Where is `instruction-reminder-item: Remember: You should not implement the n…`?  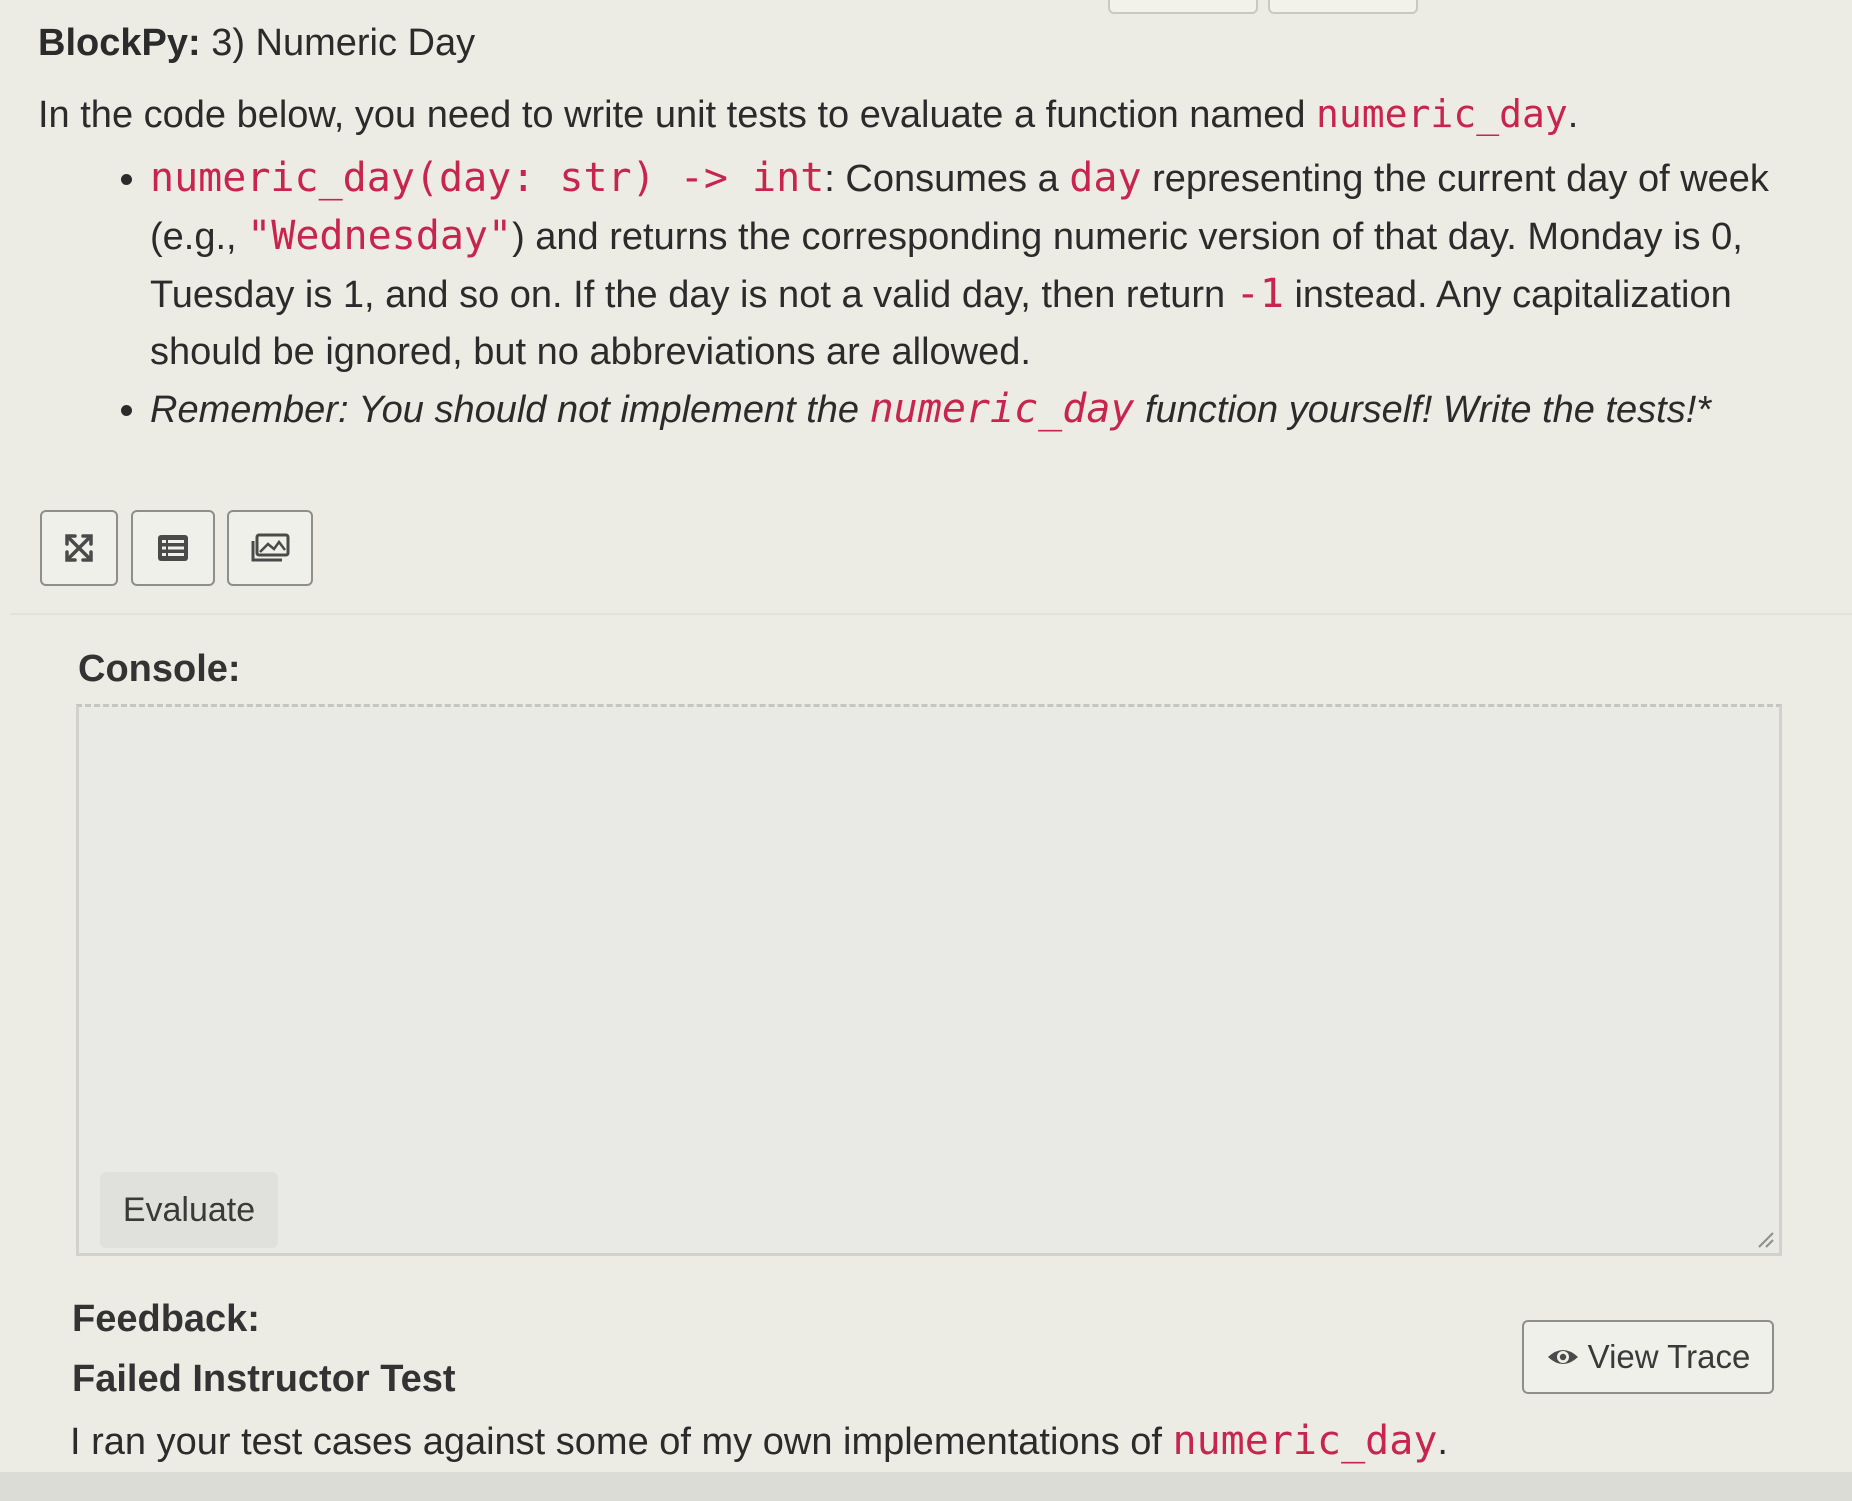 instruction-reminder-item: Remember: You should not implement the n… is located at coordinates (1000, 410).